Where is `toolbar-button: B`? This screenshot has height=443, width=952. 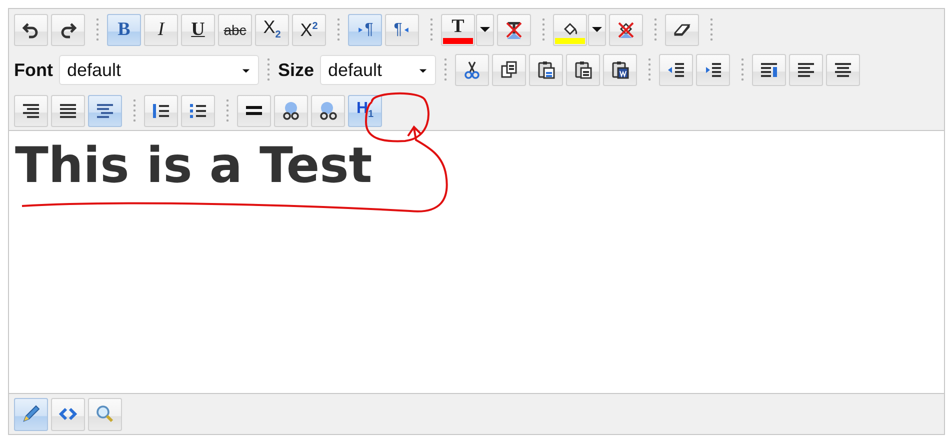 toolbar-button: B is located at coordinates (124, 30).